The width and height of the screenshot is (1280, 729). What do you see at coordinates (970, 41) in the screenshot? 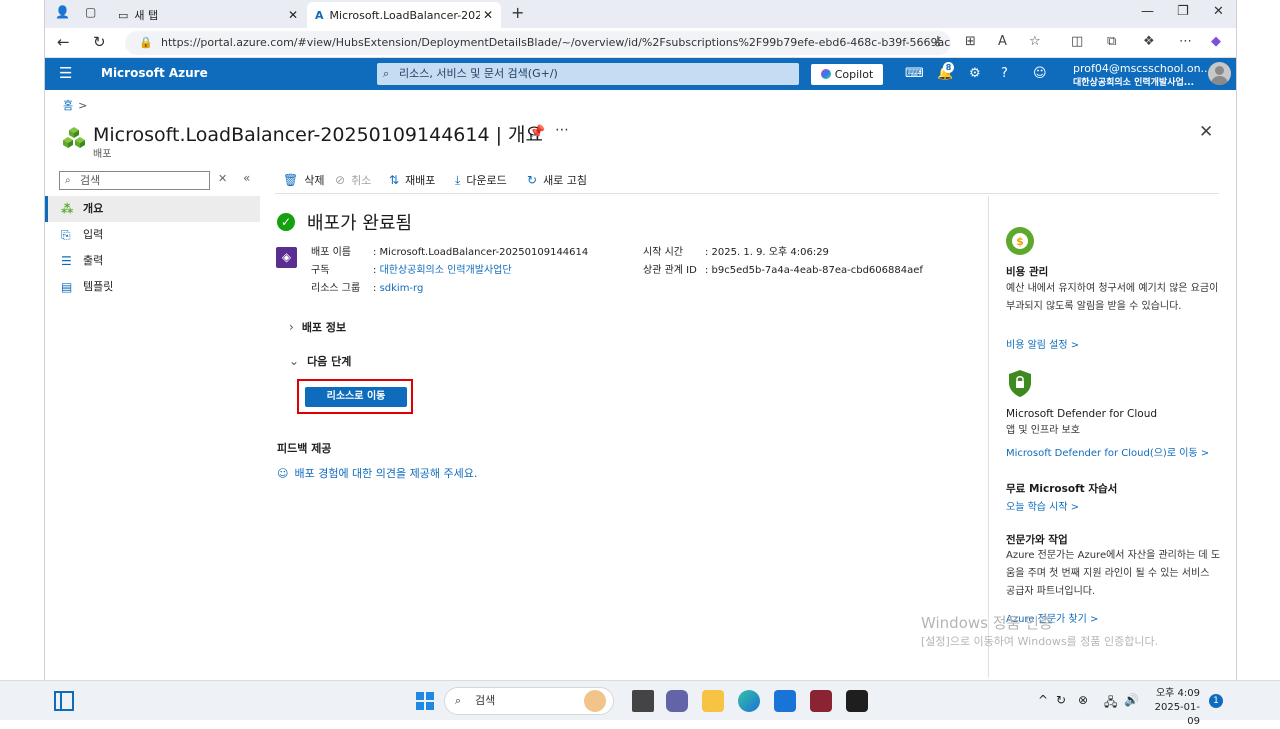
I see `apps-icon: ⊞` at bounding box center [970, 41].